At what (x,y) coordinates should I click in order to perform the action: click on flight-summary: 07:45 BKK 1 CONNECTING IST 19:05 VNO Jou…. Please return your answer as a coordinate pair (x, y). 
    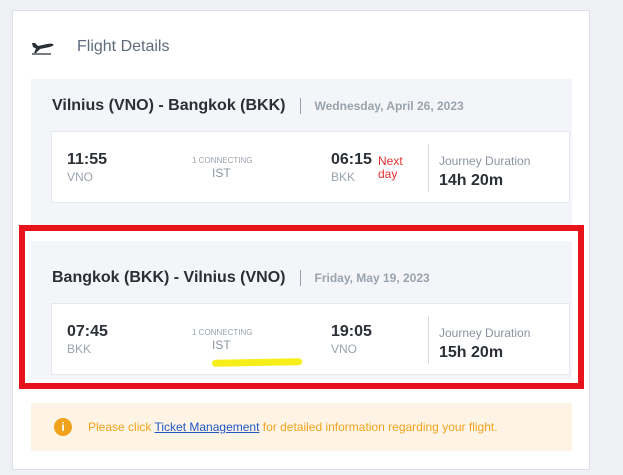
    Looking at the image, I should click on (310, 339).